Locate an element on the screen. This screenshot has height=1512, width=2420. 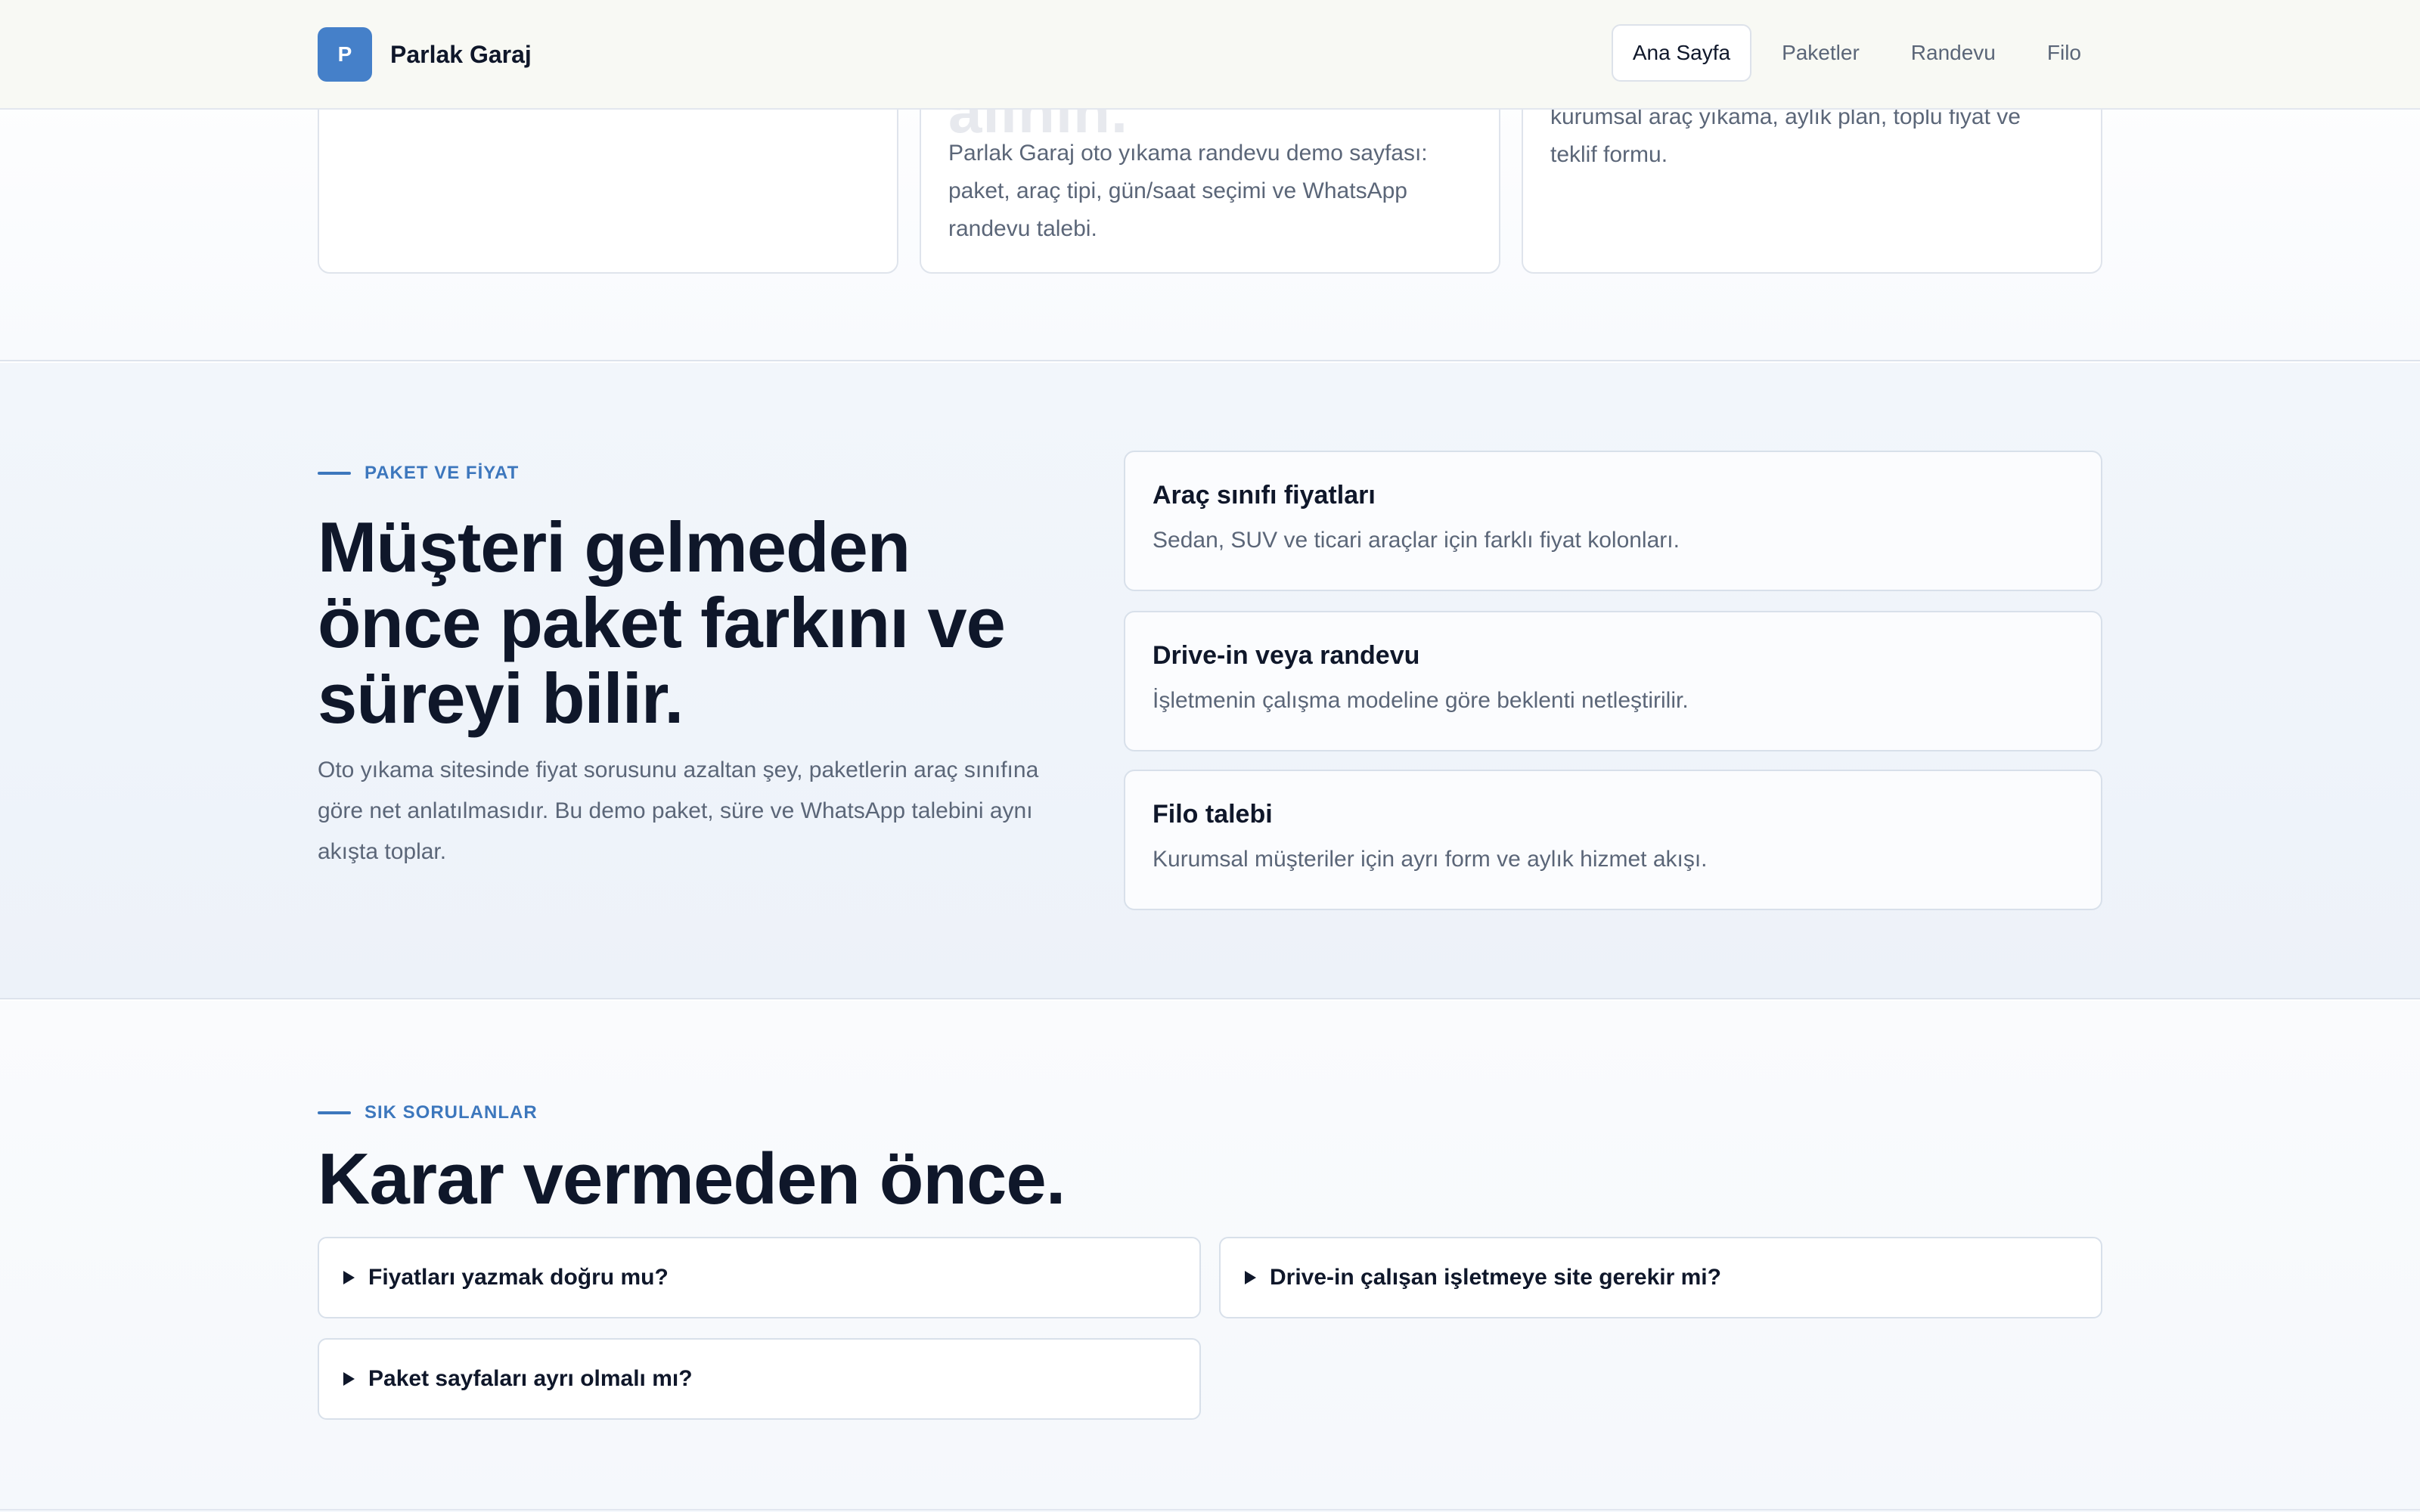
faq-item: Fiyatları yazmak doğru mu? is located at coordinates (759, 1277).